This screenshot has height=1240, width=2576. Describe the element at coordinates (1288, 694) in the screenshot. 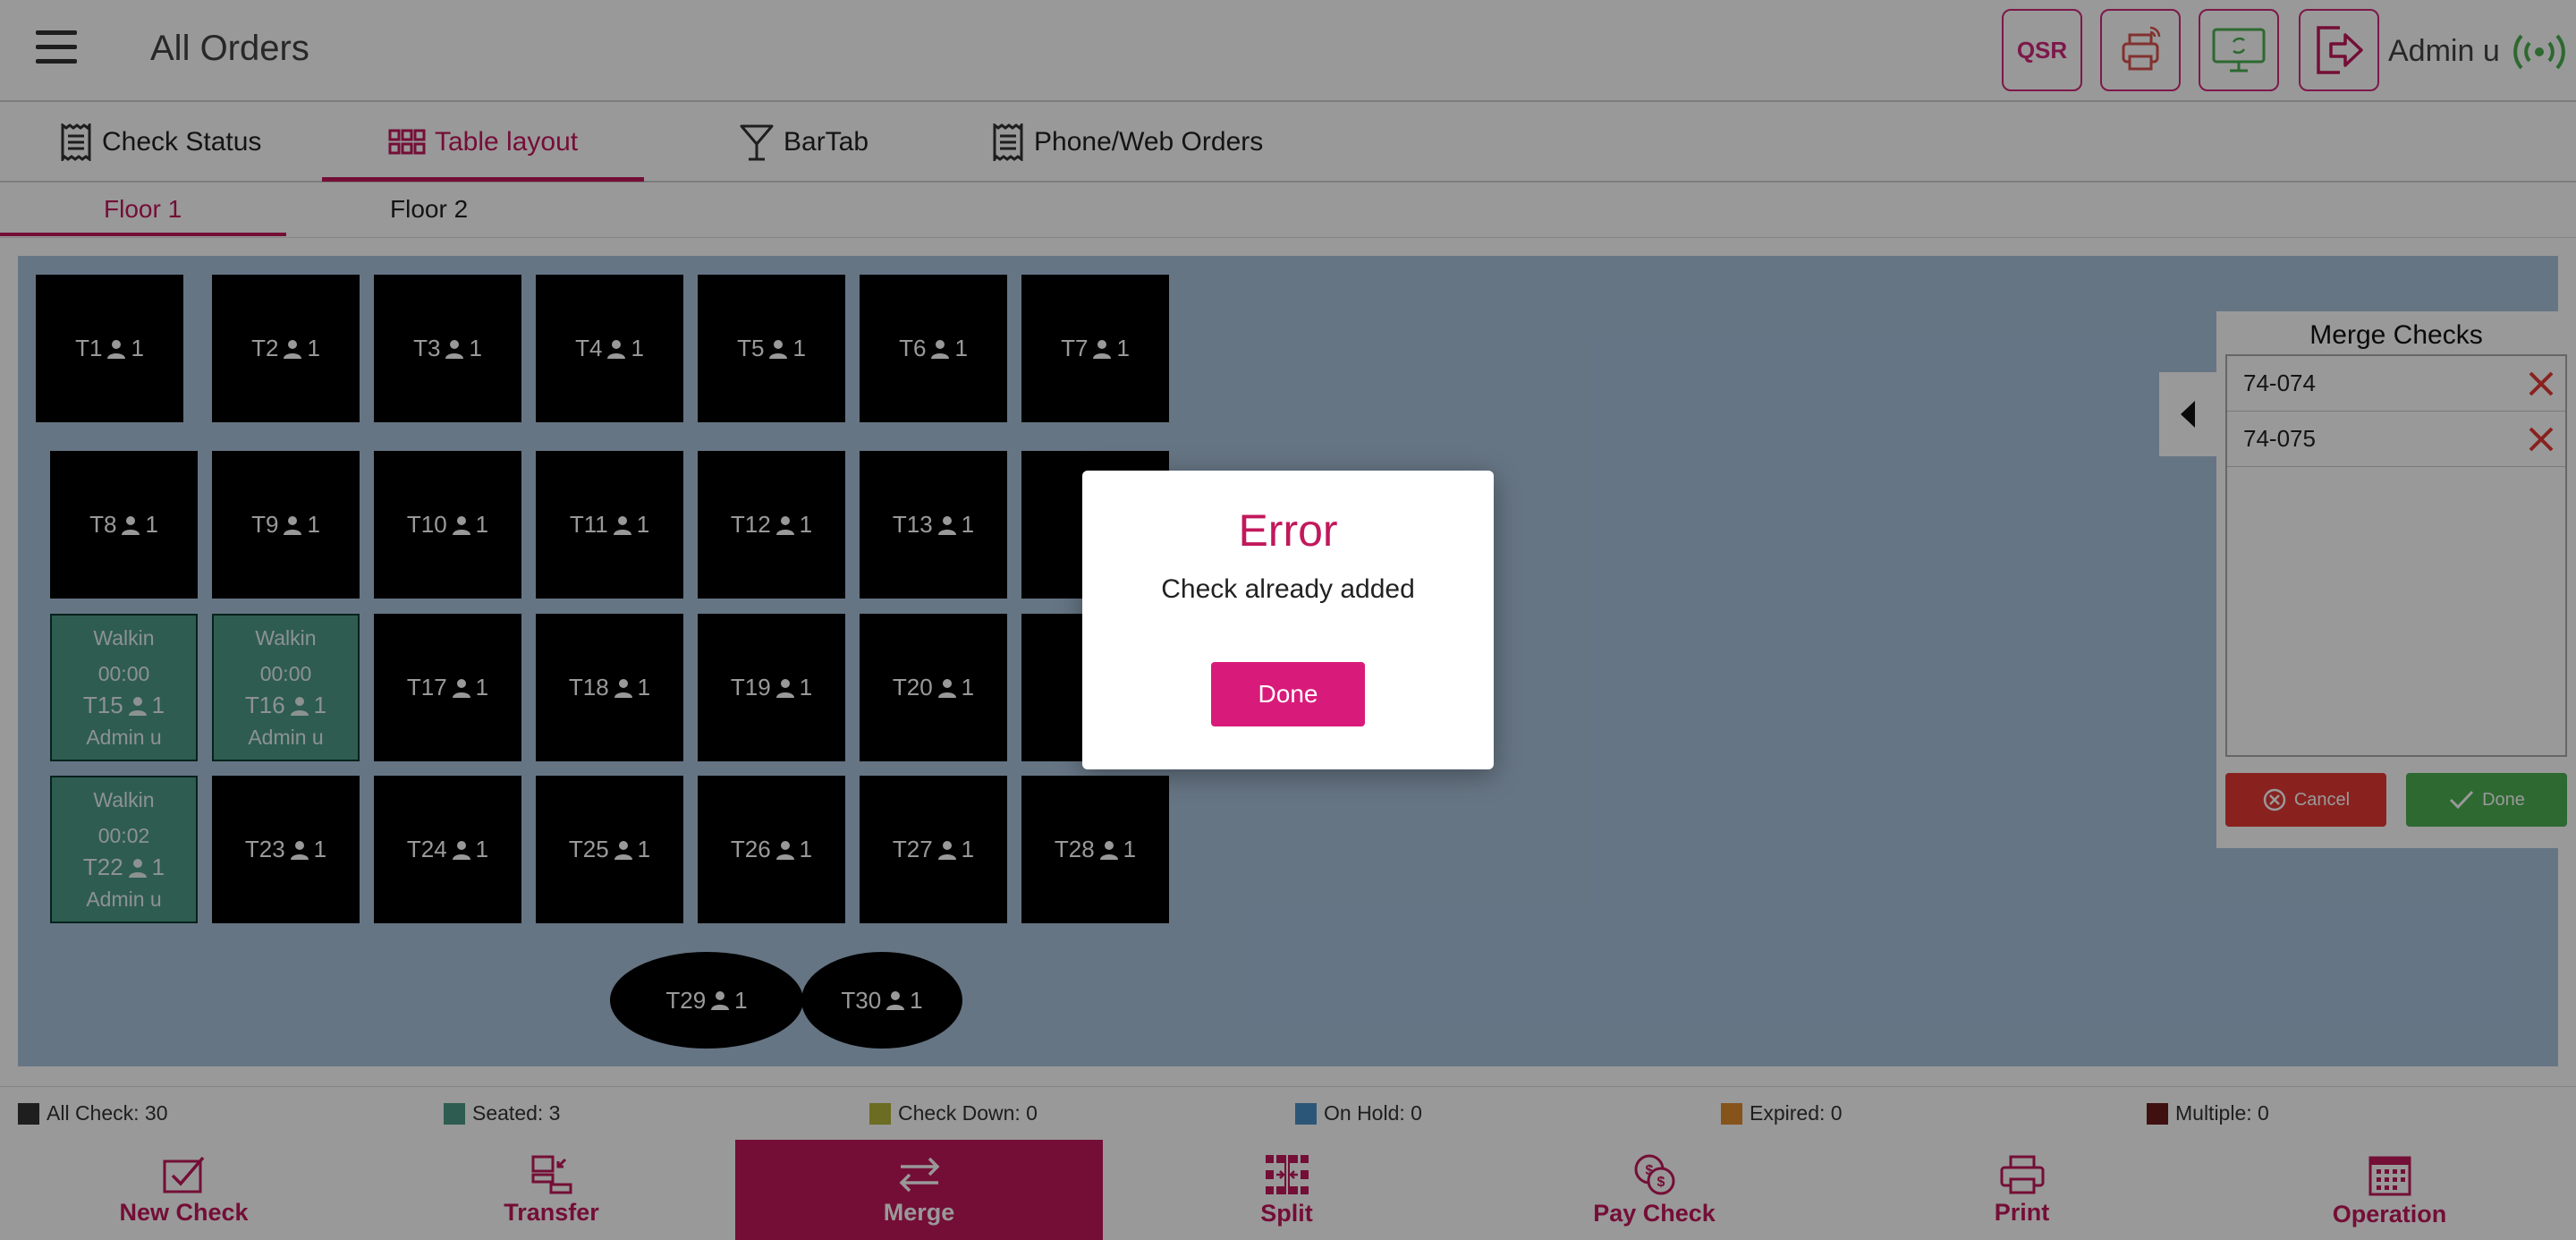

I see `error-done-button: Done` at that location.